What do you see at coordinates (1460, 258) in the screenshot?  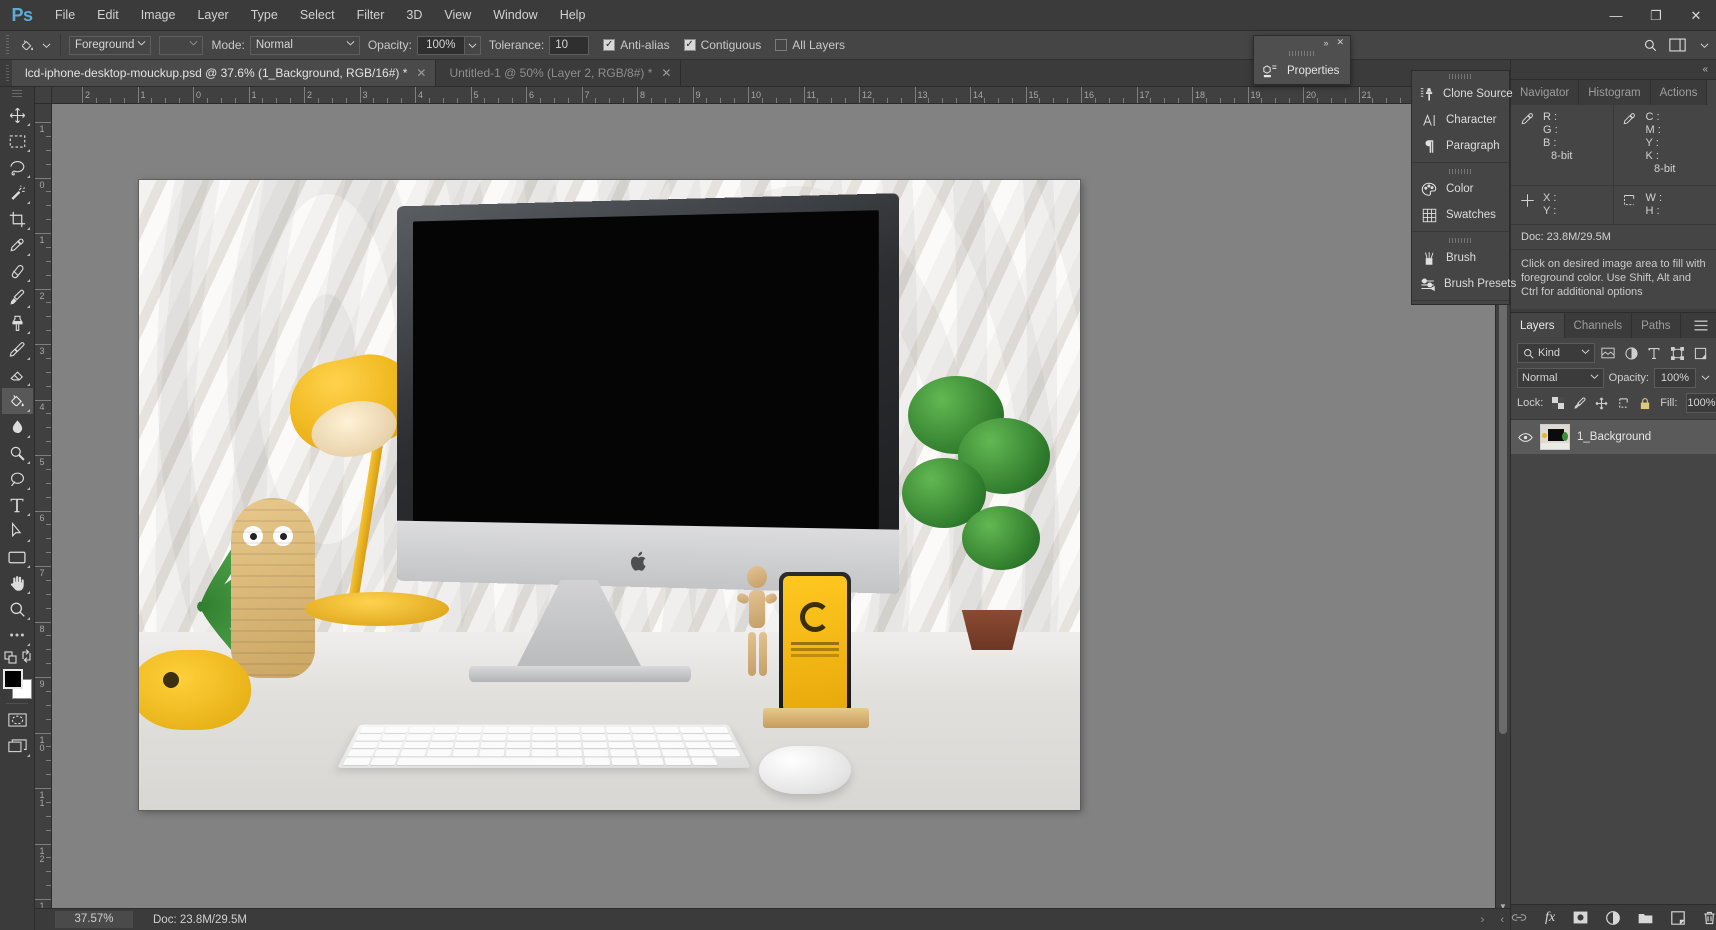 I see `panel-item-brush: Brush` at bounding box center [1460, 258].